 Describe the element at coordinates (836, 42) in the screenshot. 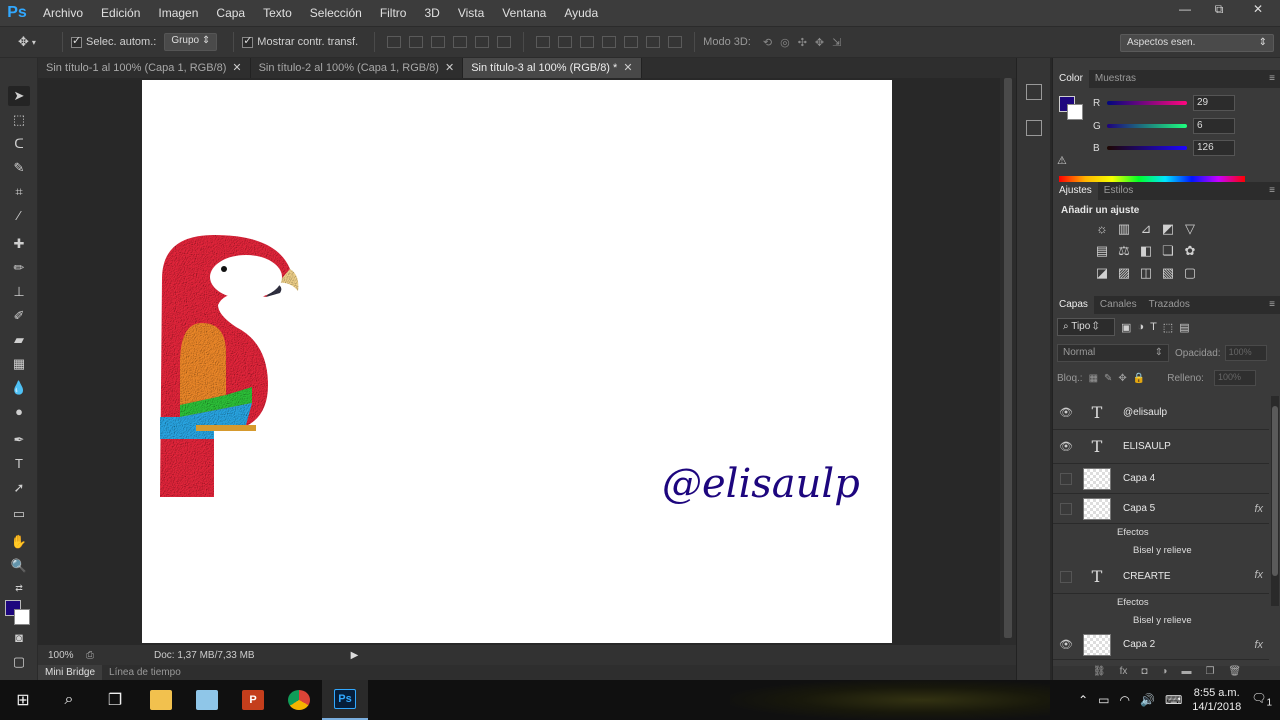

I see `3d-scale-icon: ⇲` at that location.